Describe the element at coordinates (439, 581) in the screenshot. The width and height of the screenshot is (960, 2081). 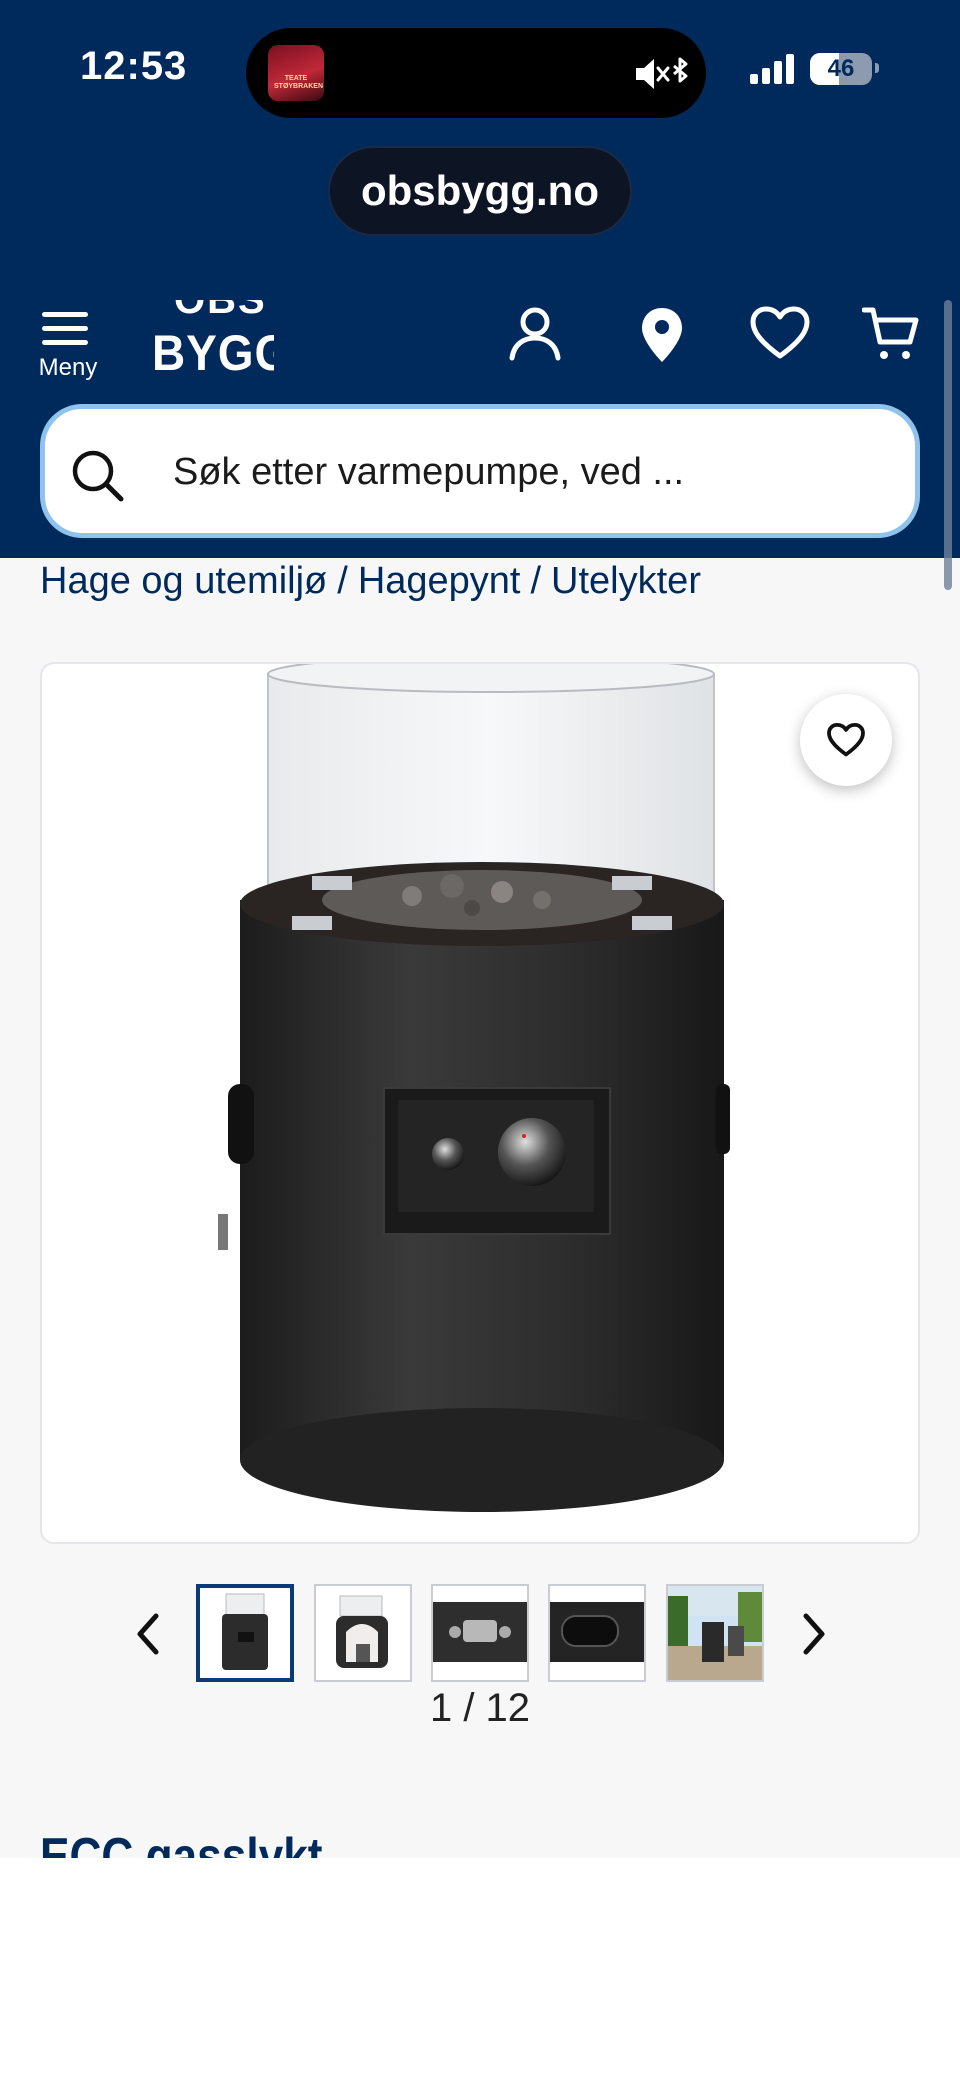
I see `breadcrumb-item: Hagepynt` at that location.